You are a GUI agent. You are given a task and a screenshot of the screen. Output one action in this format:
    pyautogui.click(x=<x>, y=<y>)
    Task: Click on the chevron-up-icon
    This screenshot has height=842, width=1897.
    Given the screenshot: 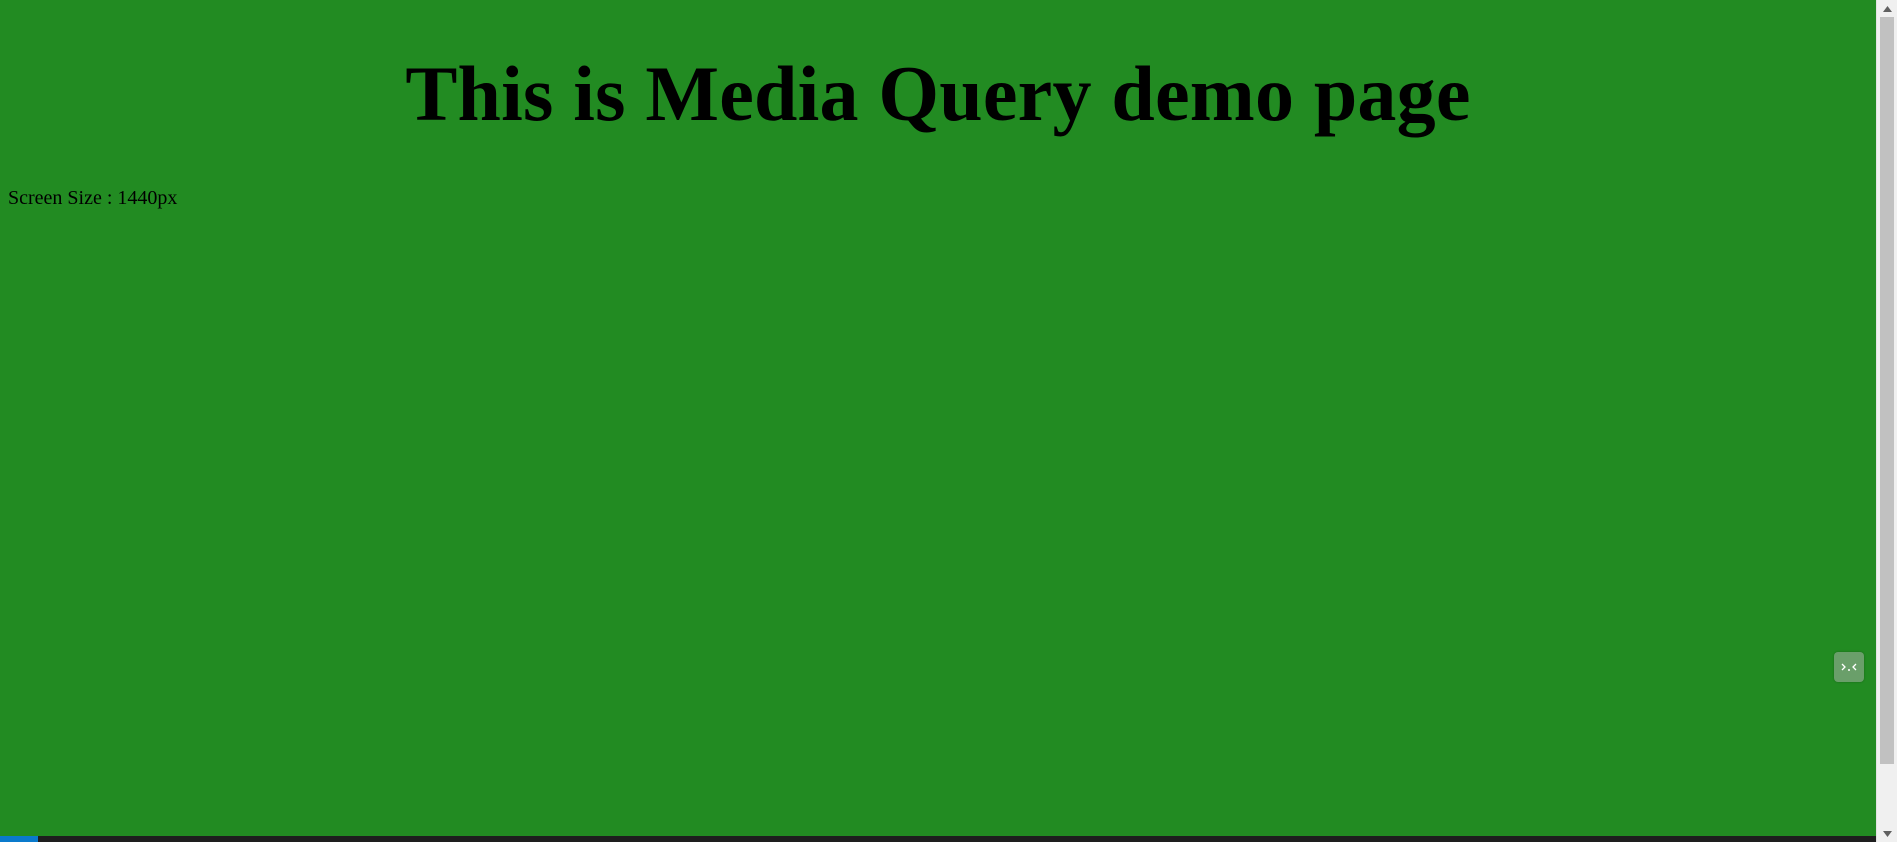 What is the action you would take?
    pyautogui.click(x=1887, y=8)
    